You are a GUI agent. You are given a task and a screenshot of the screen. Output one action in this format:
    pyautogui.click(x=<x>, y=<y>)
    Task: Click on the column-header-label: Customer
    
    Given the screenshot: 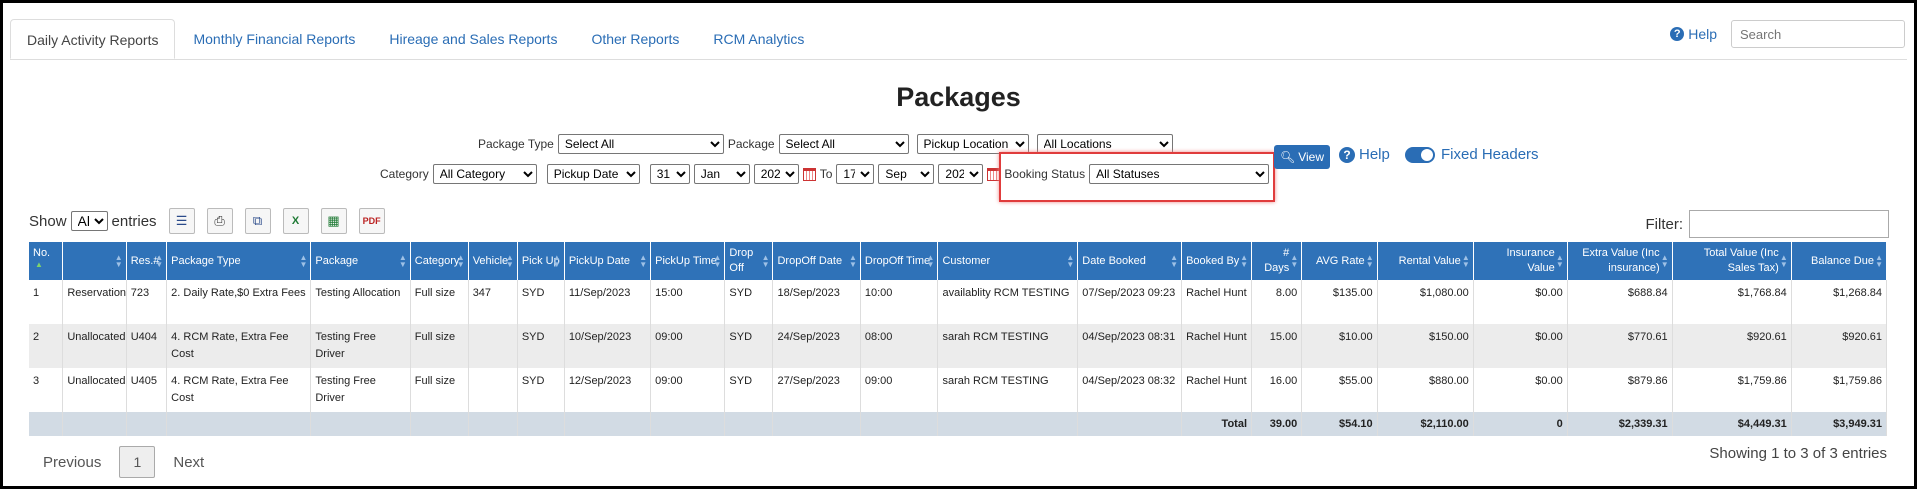 What is the action you would take?
    pyautogui.click(x=966, y=260)
    